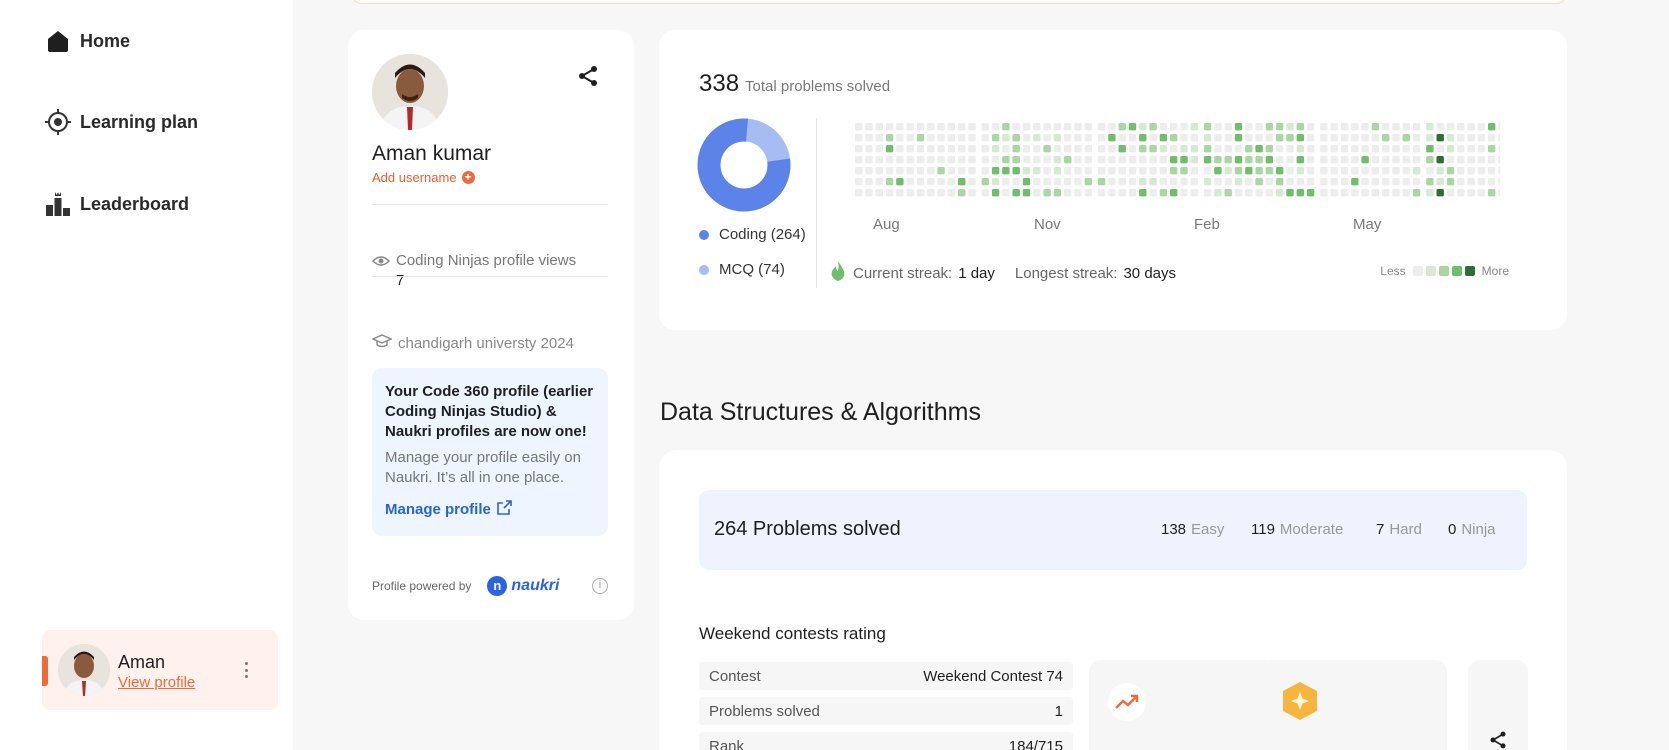  Describe the element at coordinates (504, 509) in the screenshot. I see `external-link-icon` at that location.